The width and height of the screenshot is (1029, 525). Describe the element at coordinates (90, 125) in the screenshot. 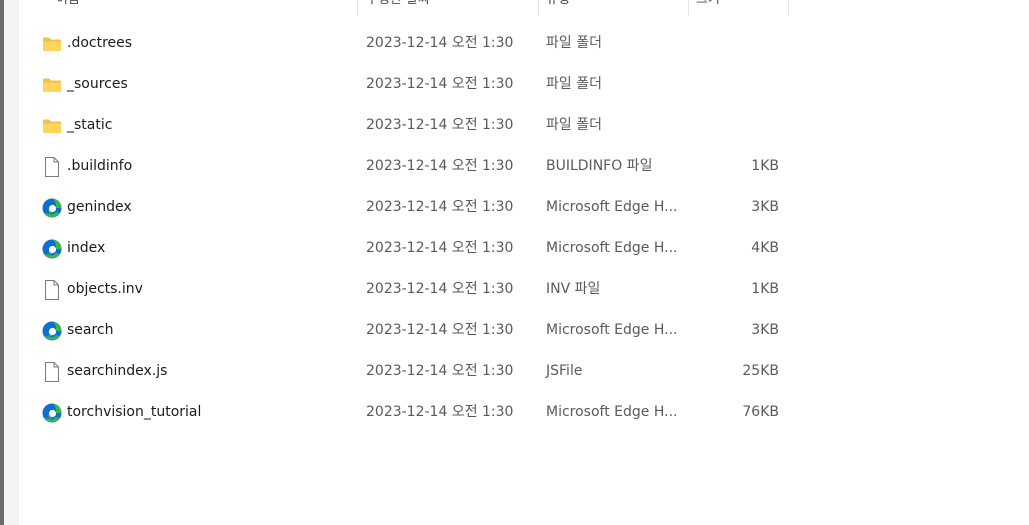

I see `file-name: _static` at that location.